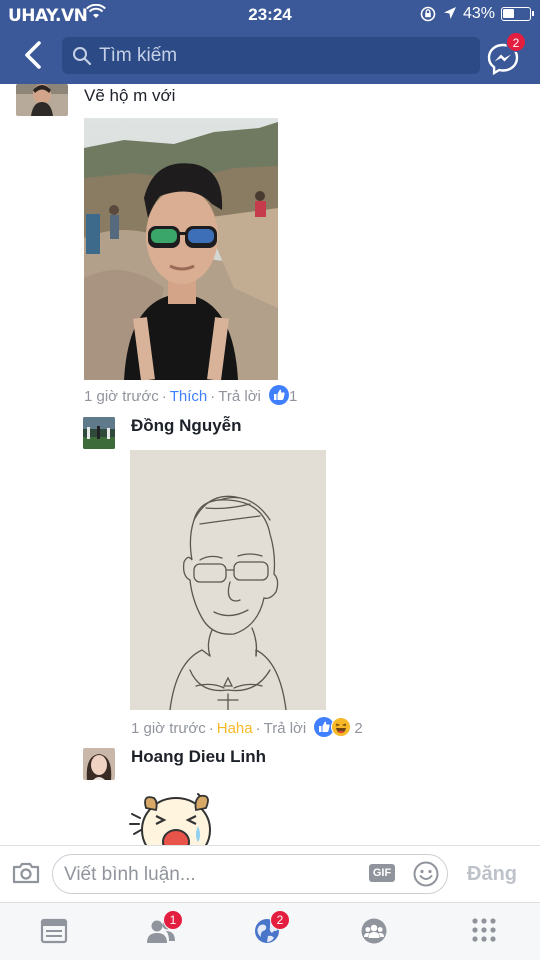  I want to click on comment-text: Vẽ hộ m với, so click(130, 95).